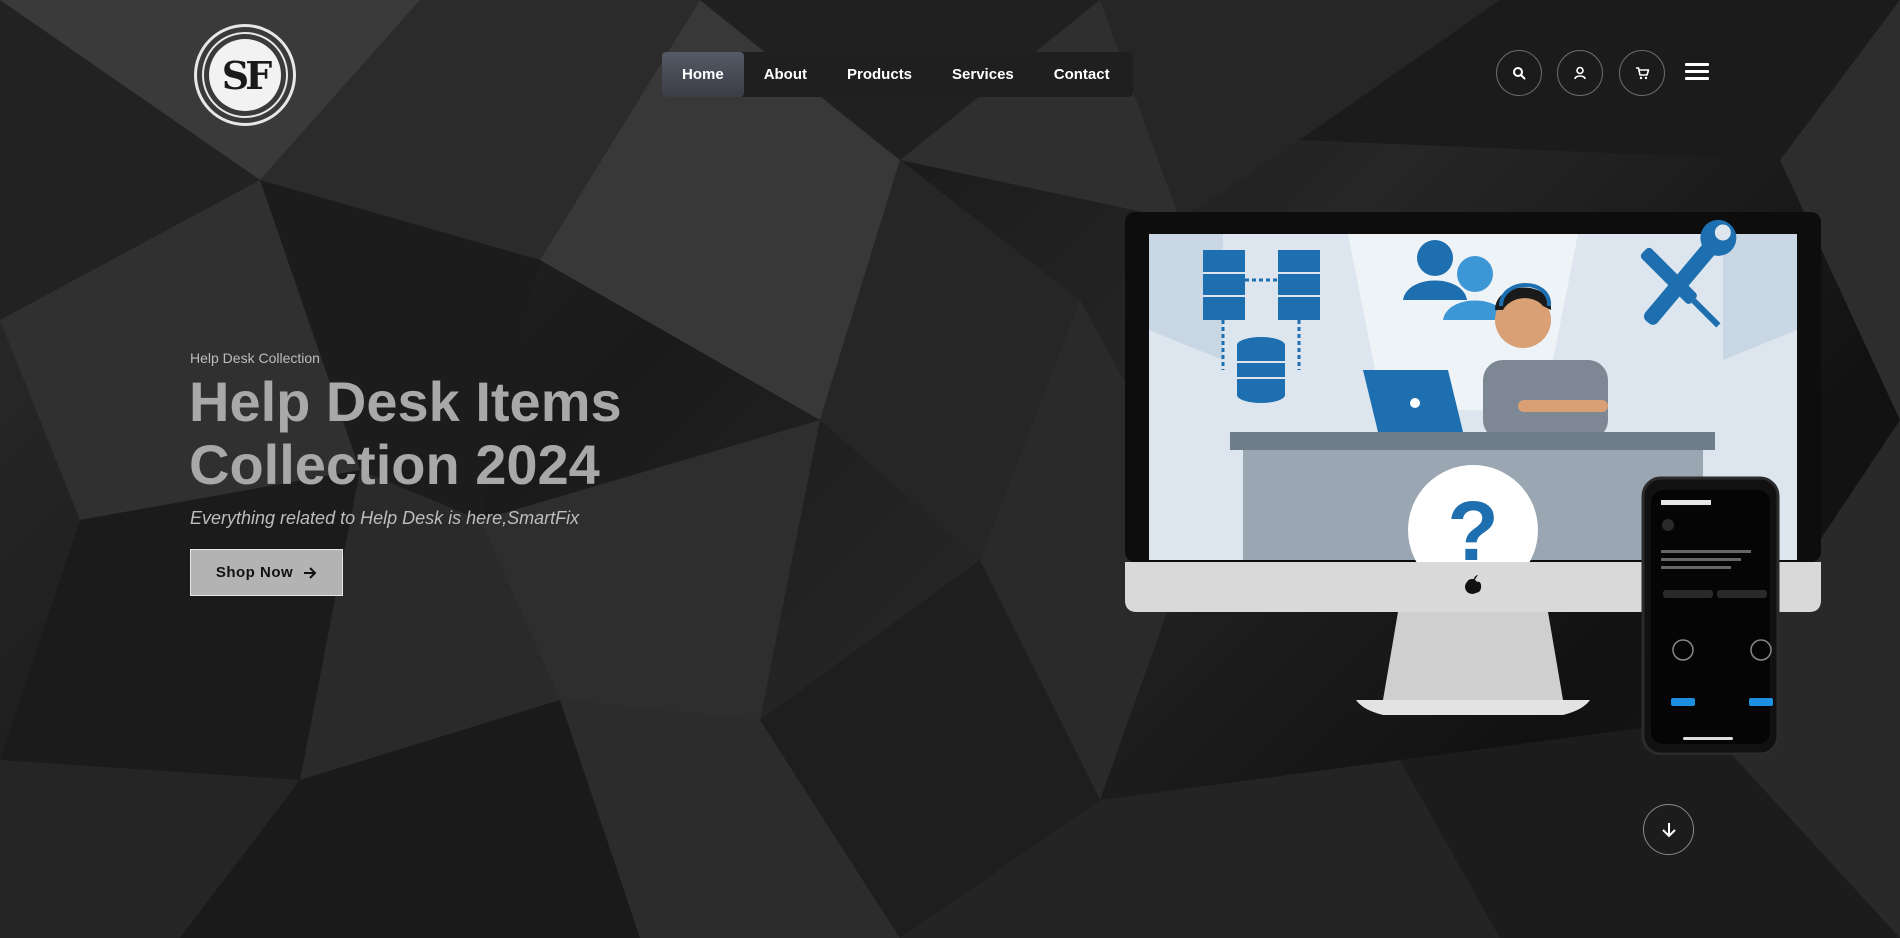 The height and width of the screenshot is (938, 1900). I want to click on scroll-down-button, so click(1668, 829).